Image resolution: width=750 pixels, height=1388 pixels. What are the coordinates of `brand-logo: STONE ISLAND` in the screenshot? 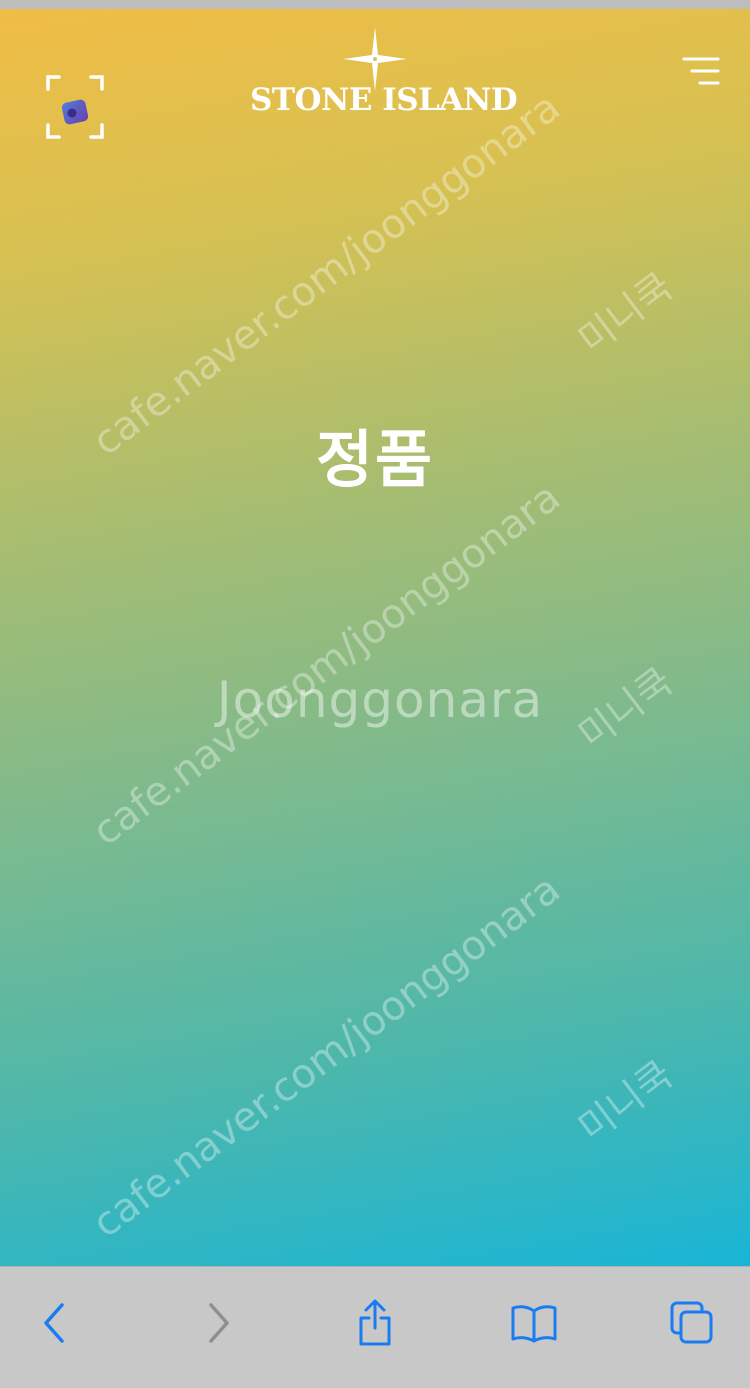 It's located at (384, 72).